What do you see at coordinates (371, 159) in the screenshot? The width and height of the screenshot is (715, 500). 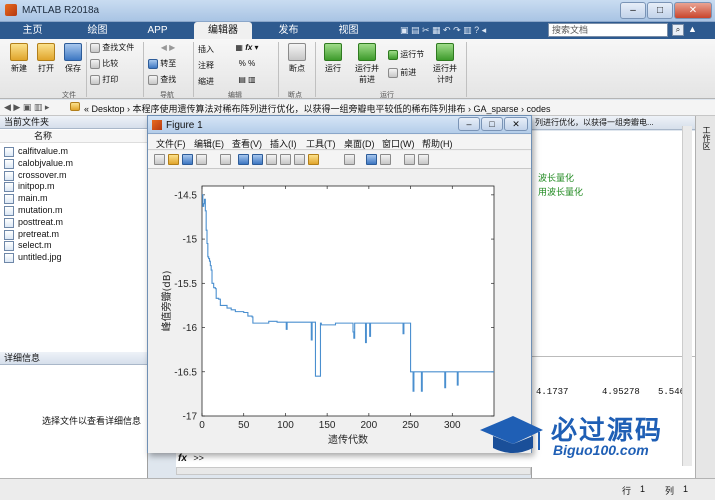 I see `colorbar-icon` at bounding box center [371, 159].